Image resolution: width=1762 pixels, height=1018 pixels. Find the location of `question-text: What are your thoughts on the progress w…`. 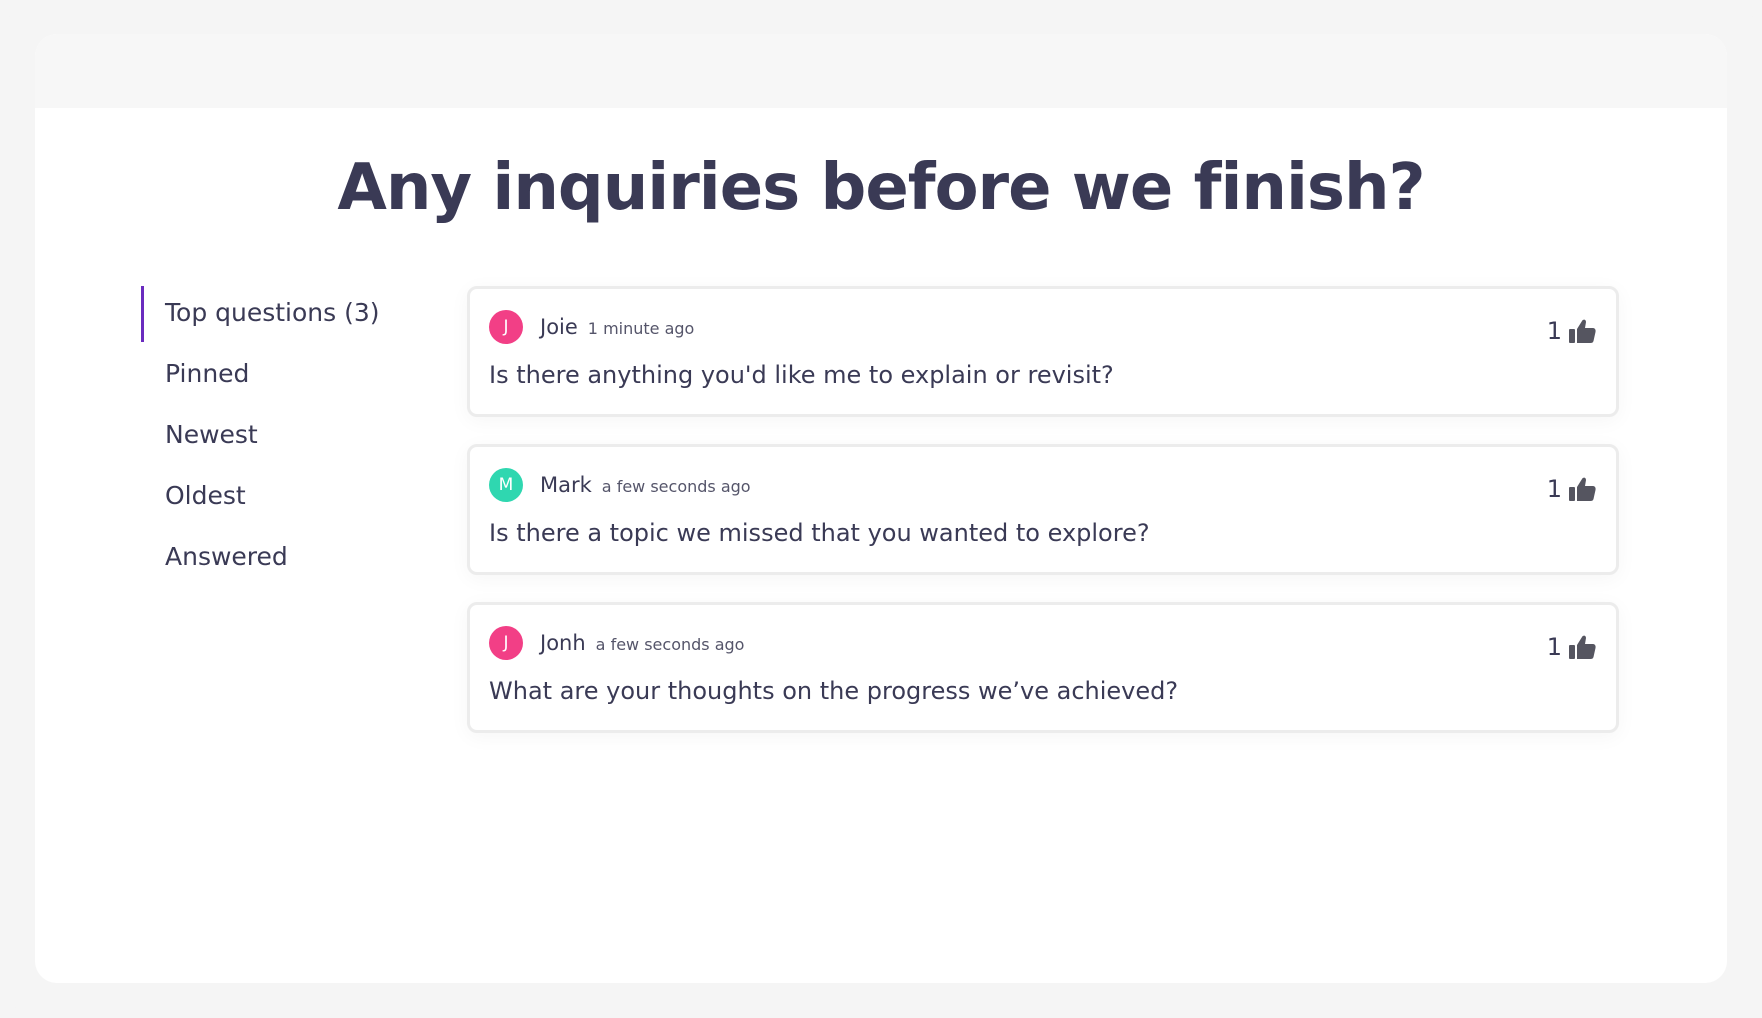

question-text: What are your thoughts on the progress w… is located at coordinates (834, 691).